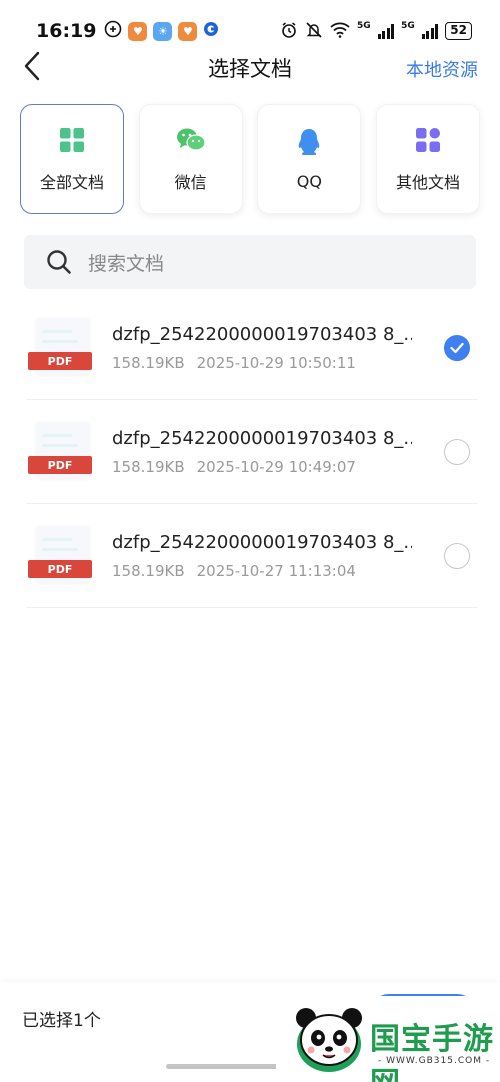 The image size is (500, 1082). What do you see at coordinates (428, 140) in the screenshot?
I see `apps-icon` at bounding box center [428, 140].